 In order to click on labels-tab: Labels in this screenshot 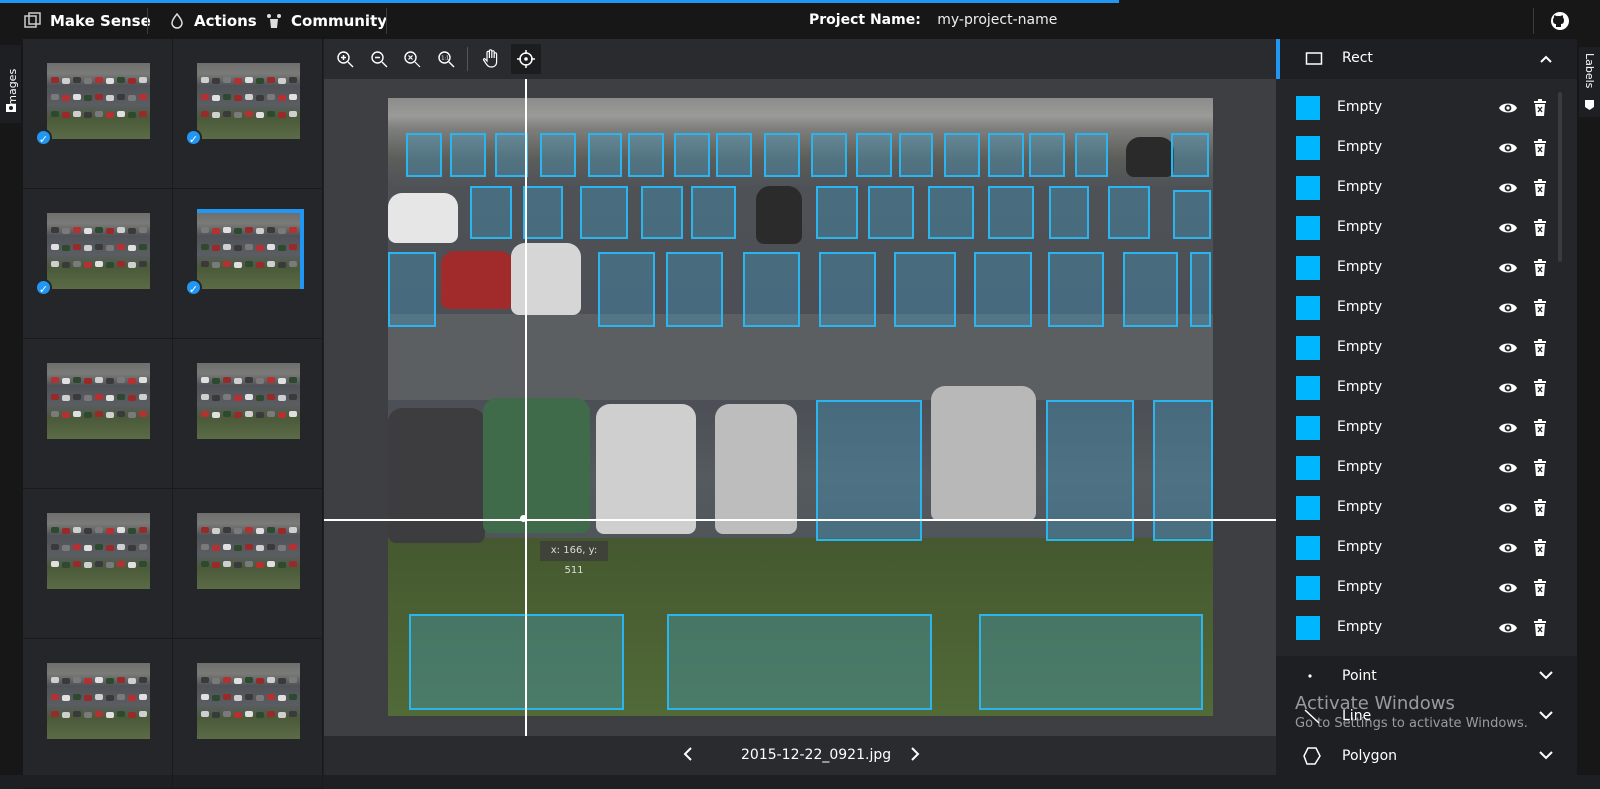, I will do `click(1589, 82)`.